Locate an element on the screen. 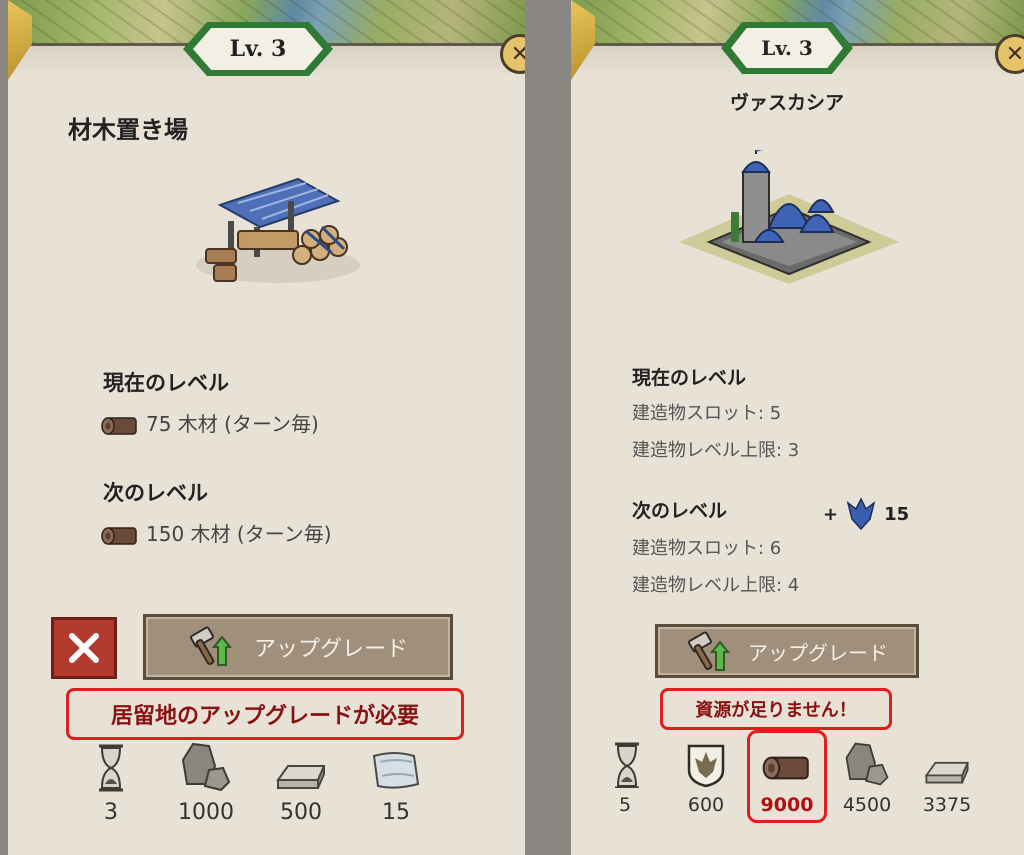 This screenshot has height=855, width=1024. resource-value: 4500 is located at coordinates (867, 805).